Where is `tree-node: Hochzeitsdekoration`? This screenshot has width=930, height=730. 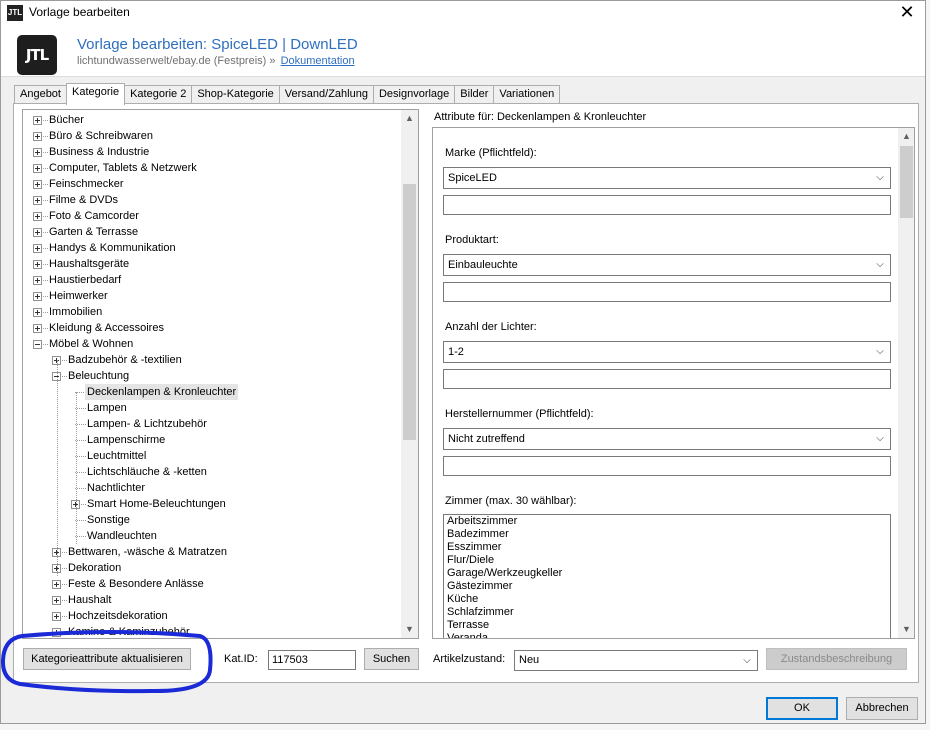 tree-node: Hochzeitsdekoration is located at coordinates (212, 616).